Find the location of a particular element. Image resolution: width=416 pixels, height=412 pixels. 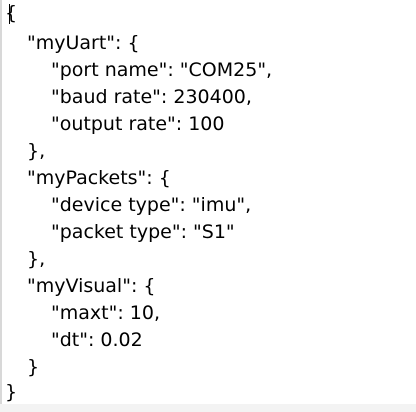

code-line-14: } is located at coordinates (33, 367).